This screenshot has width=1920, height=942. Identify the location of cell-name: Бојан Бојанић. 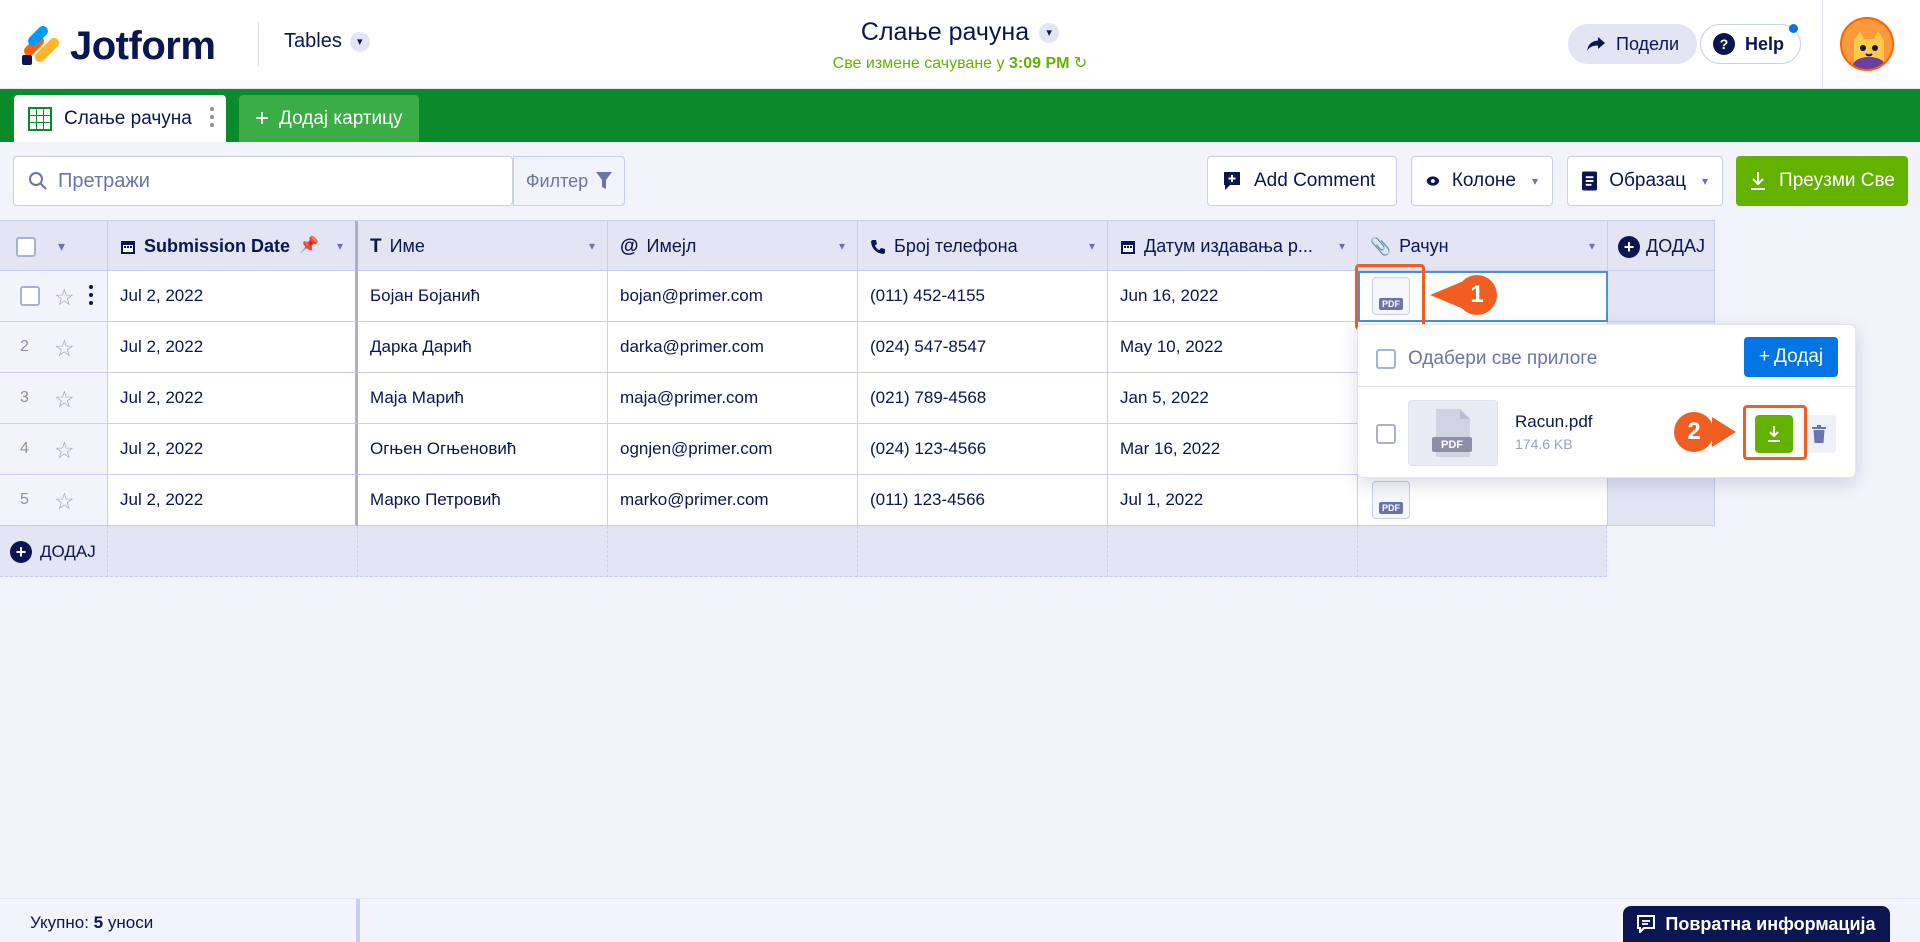
(483, 296).